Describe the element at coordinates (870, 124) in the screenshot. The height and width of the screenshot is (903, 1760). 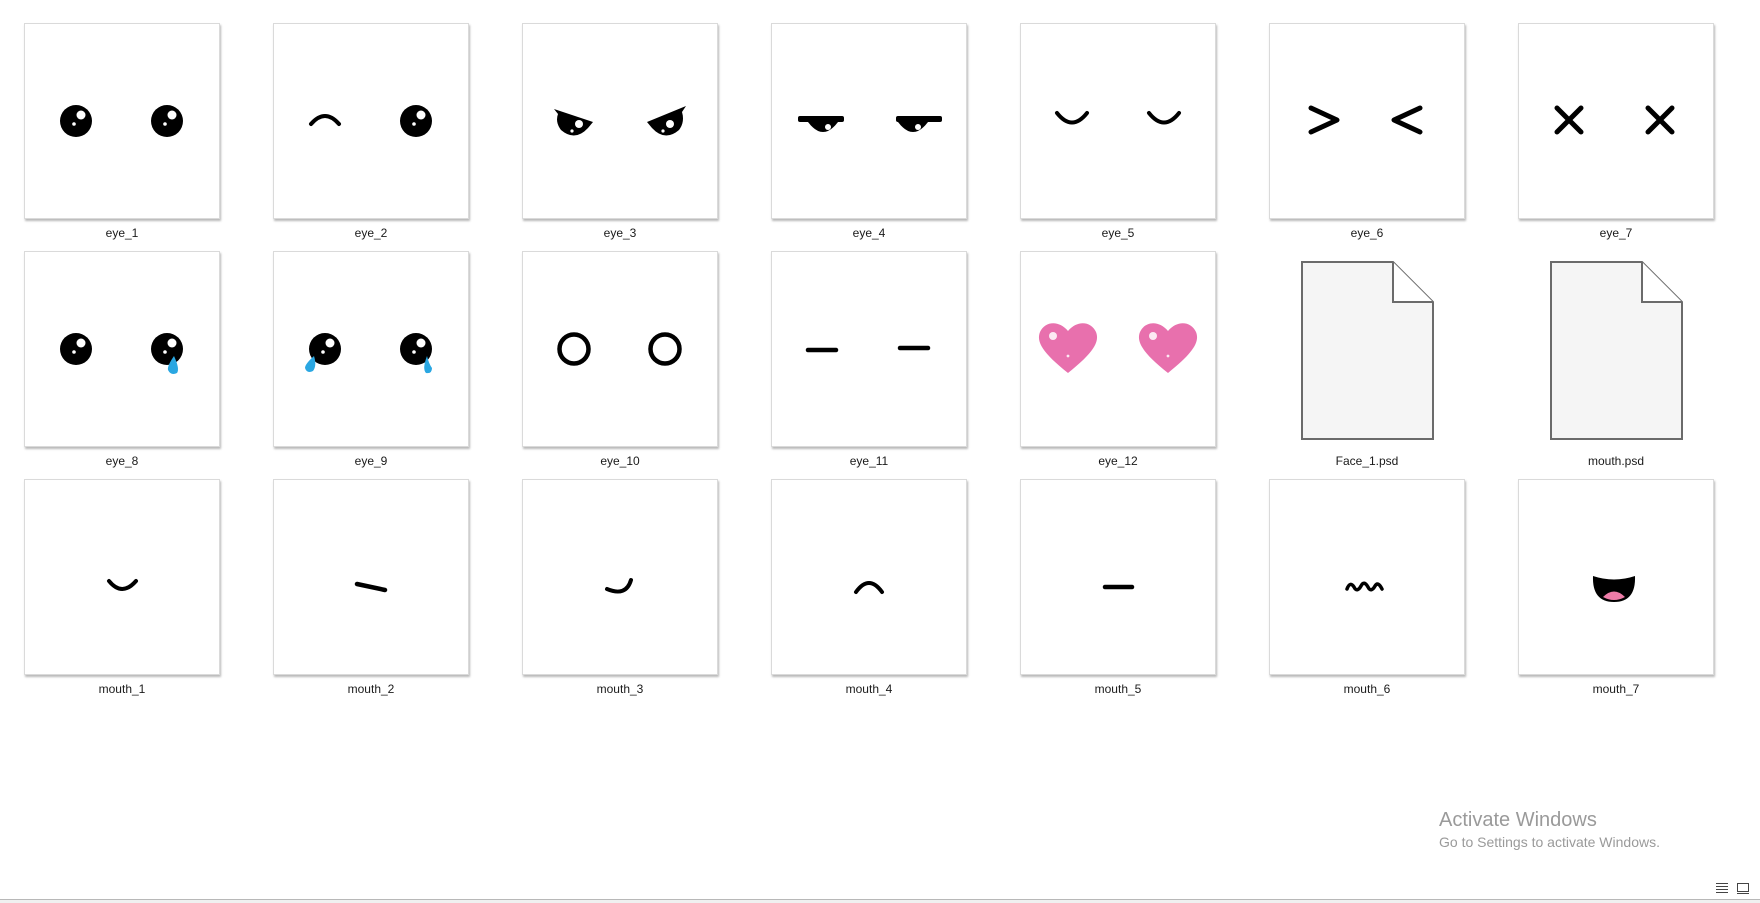
I see `eye-4-image` at that location.